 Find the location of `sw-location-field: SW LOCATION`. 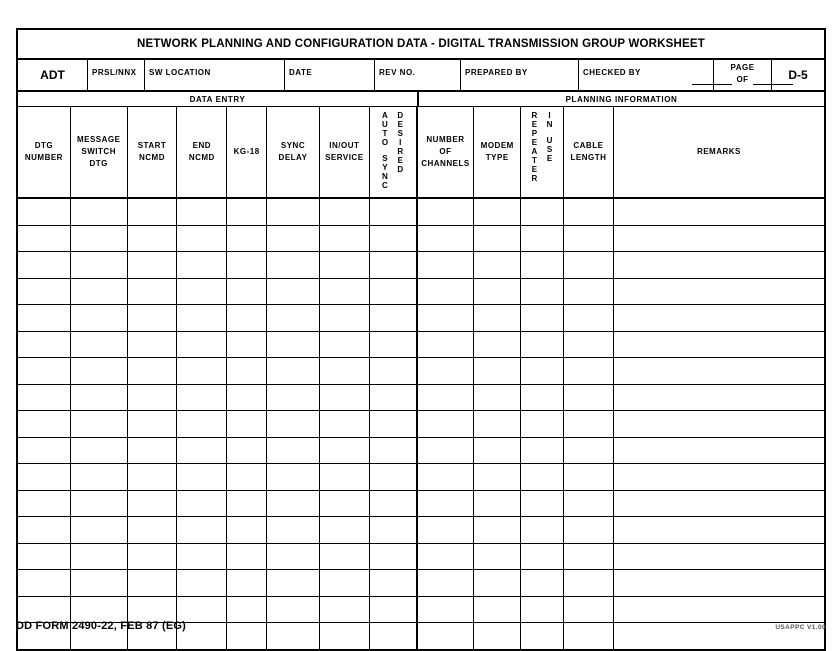

sw-location-field: SW LOCATION is located at coordinates (215, 75).